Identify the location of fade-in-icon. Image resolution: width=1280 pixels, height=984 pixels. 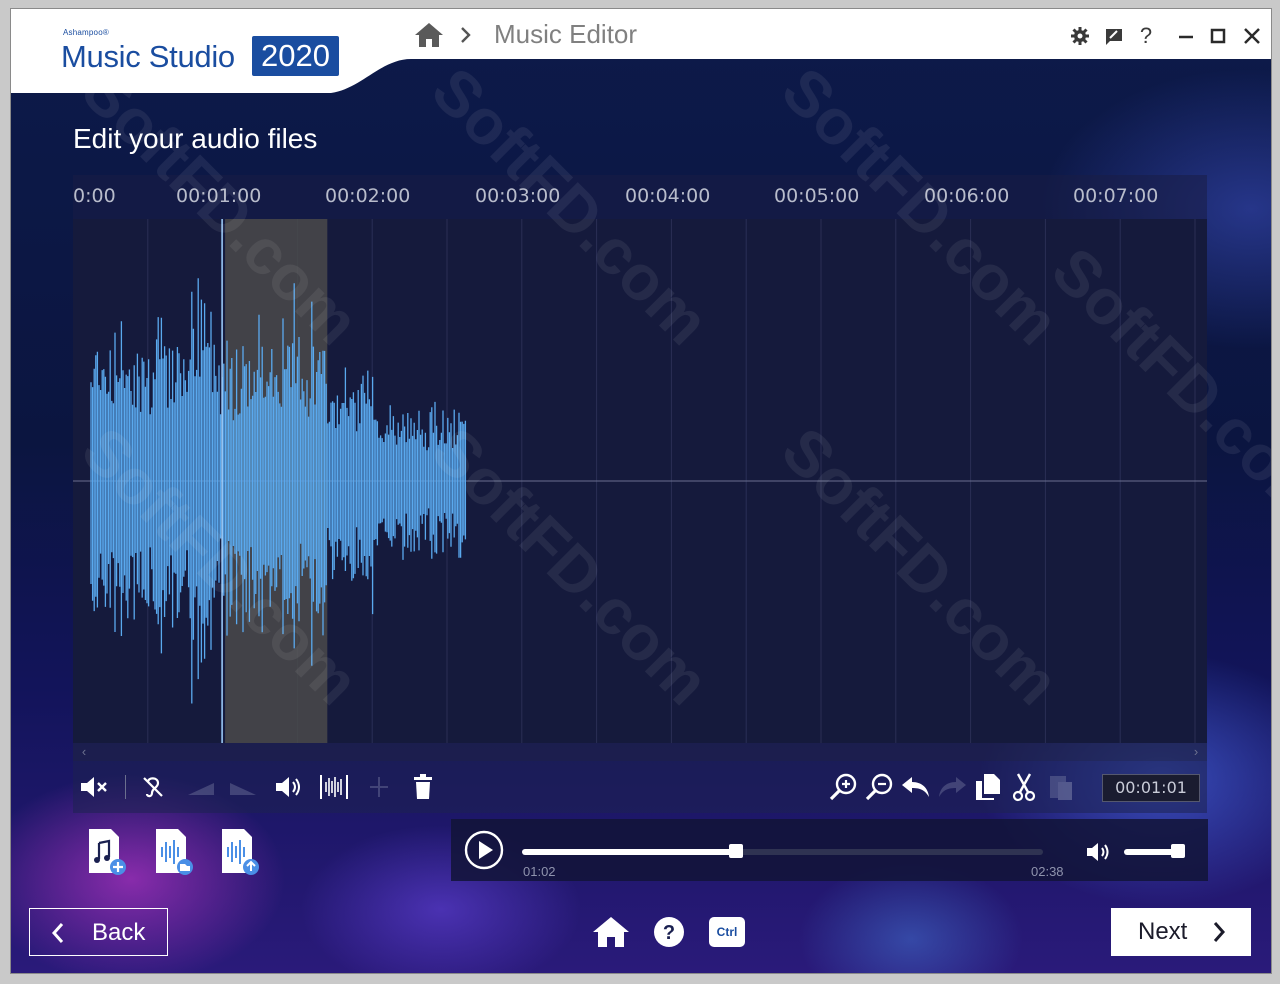
(201, 789).